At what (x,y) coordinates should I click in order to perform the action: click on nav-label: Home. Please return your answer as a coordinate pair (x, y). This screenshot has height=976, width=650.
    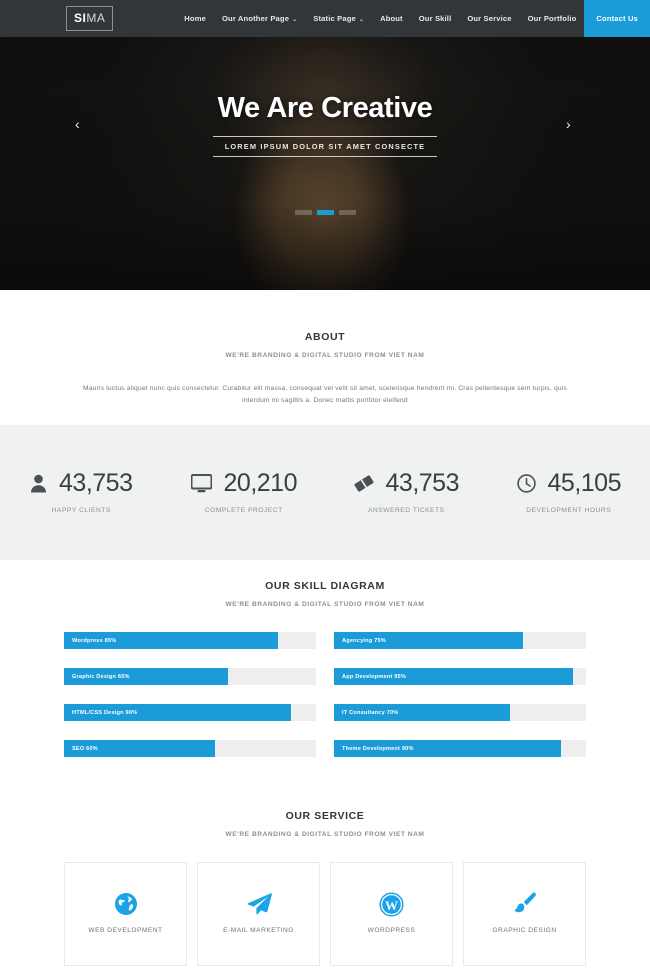
    Looking at the image, I should click on (195, 18).